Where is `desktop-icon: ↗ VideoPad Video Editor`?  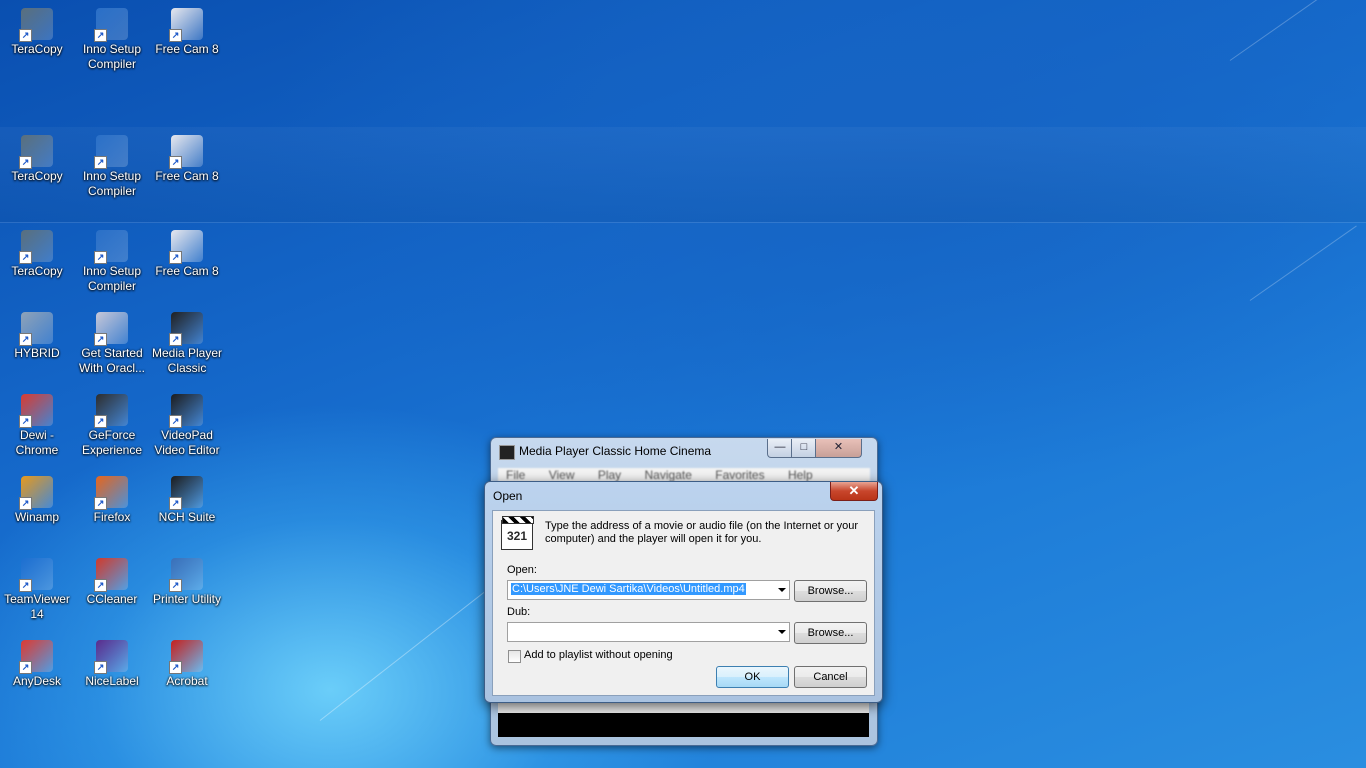
desktop-icon: ↗ VideoPad Video Editor is located at coordinates (187, 426).